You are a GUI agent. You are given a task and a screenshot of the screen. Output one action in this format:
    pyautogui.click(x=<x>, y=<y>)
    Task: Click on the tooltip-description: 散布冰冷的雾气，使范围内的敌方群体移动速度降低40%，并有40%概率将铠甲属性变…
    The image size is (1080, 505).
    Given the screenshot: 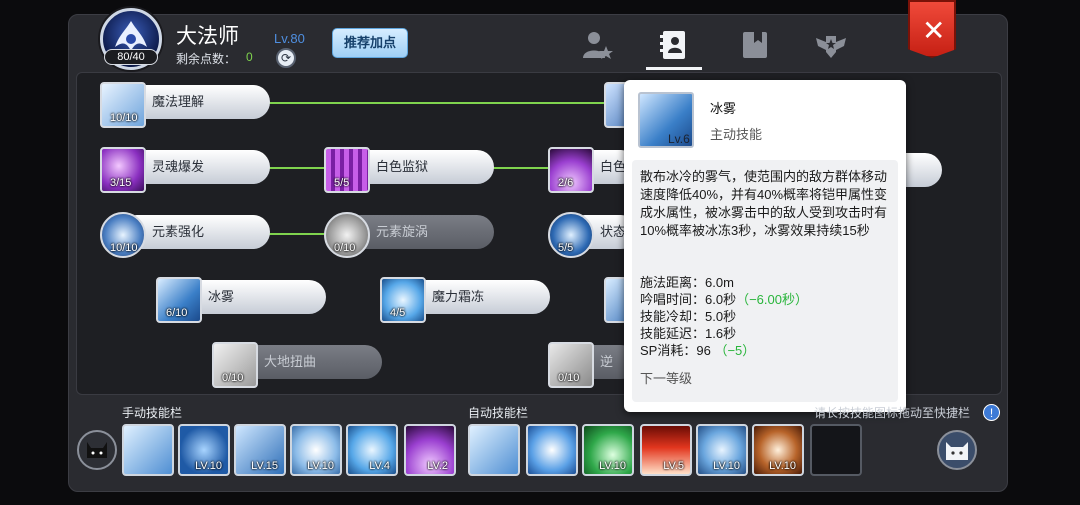 What is the action you would take?
    pyautogui.click(x=764, y=203)
    